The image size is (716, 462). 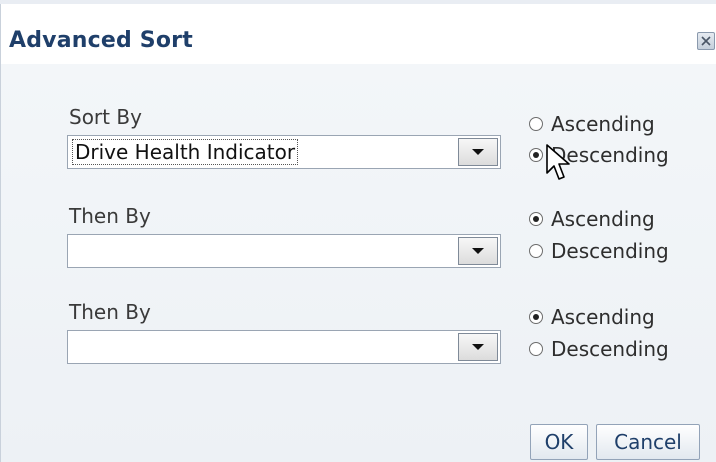 What do you see at coordinates (603, 124) in the screenshot?
I see `sort-by-ascending-label: Ascending` at bounding box center [603, 124].